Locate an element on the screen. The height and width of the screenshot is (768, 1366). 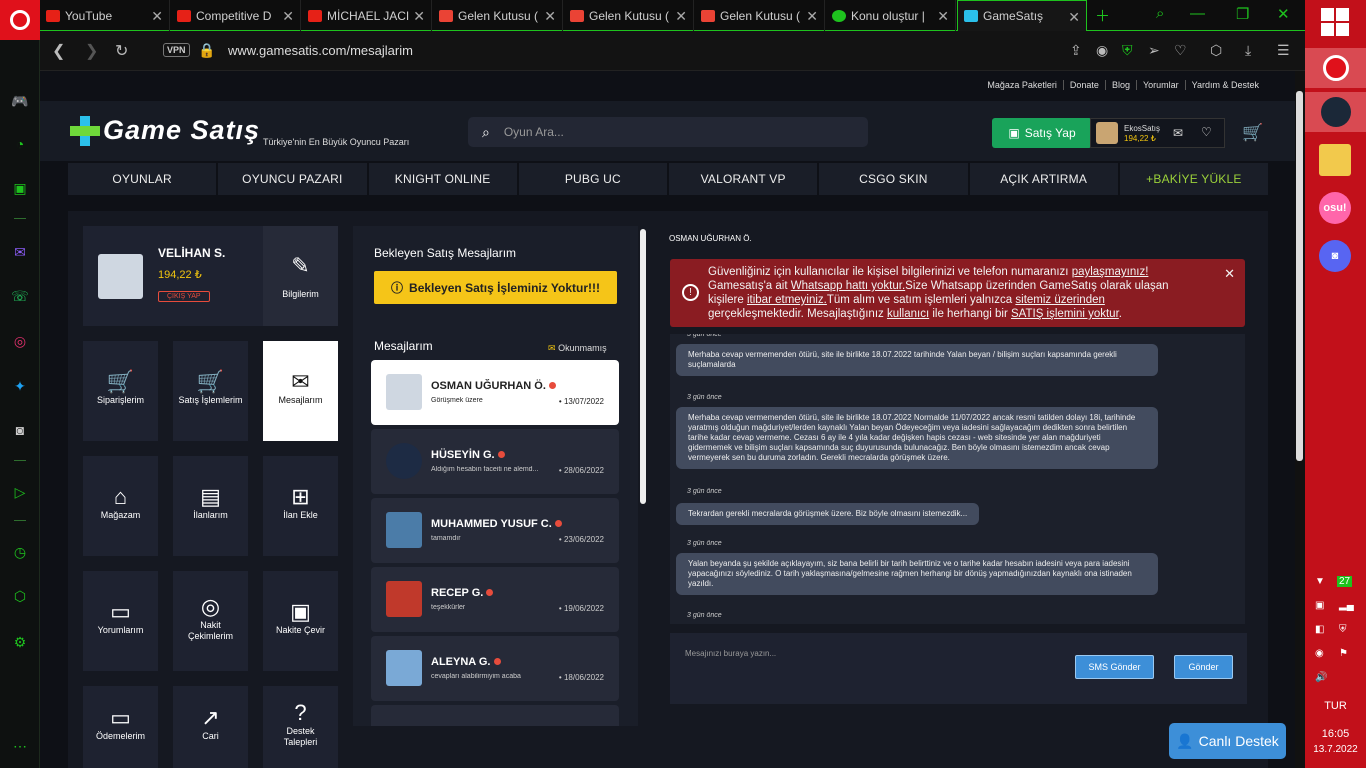
url-field: www.gamesatis.com/mesajlarim is located at coordinates (320, 50).